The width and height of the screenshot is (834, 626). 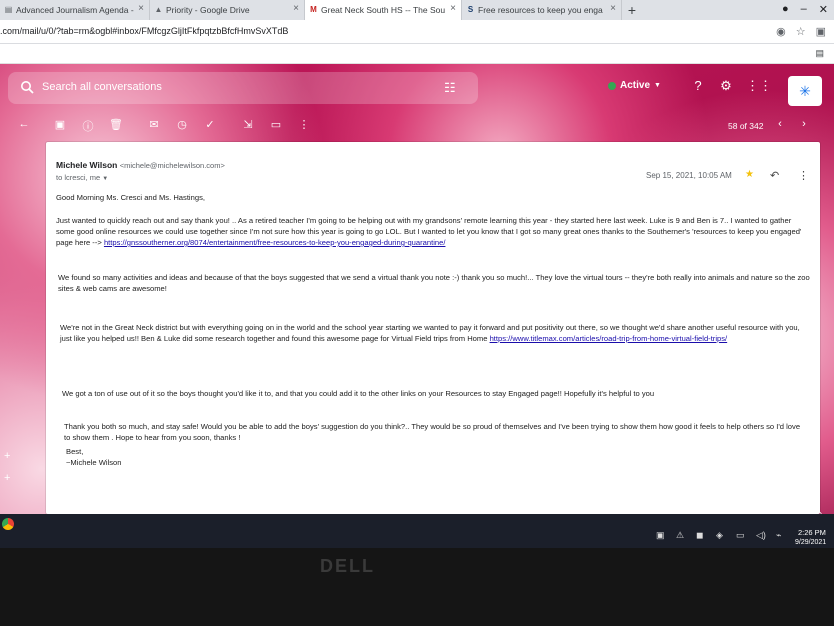 I want to click on extensions-icon: ▣, so click(x=821, y=31).